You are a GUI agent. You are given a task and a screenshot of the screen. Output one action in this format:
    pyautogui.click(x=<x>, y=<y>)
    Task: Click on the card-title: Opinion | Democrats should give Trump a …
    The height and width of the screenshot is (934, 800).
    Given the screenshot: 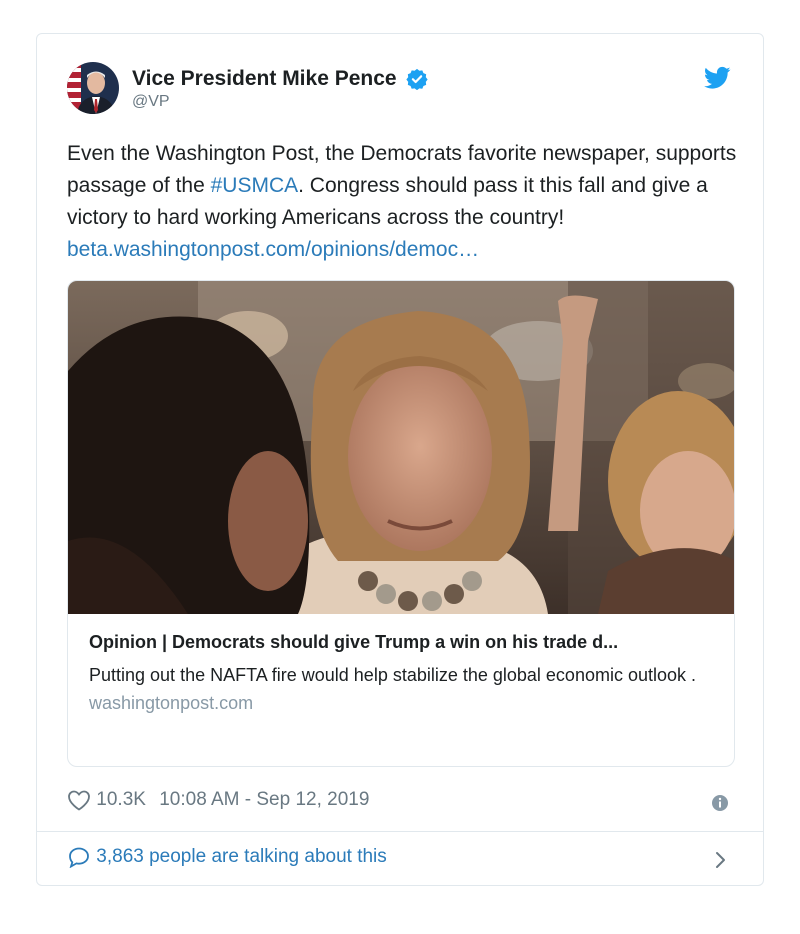 What is the action you would take?
    pyautogui.click(x=401, y=642)
    